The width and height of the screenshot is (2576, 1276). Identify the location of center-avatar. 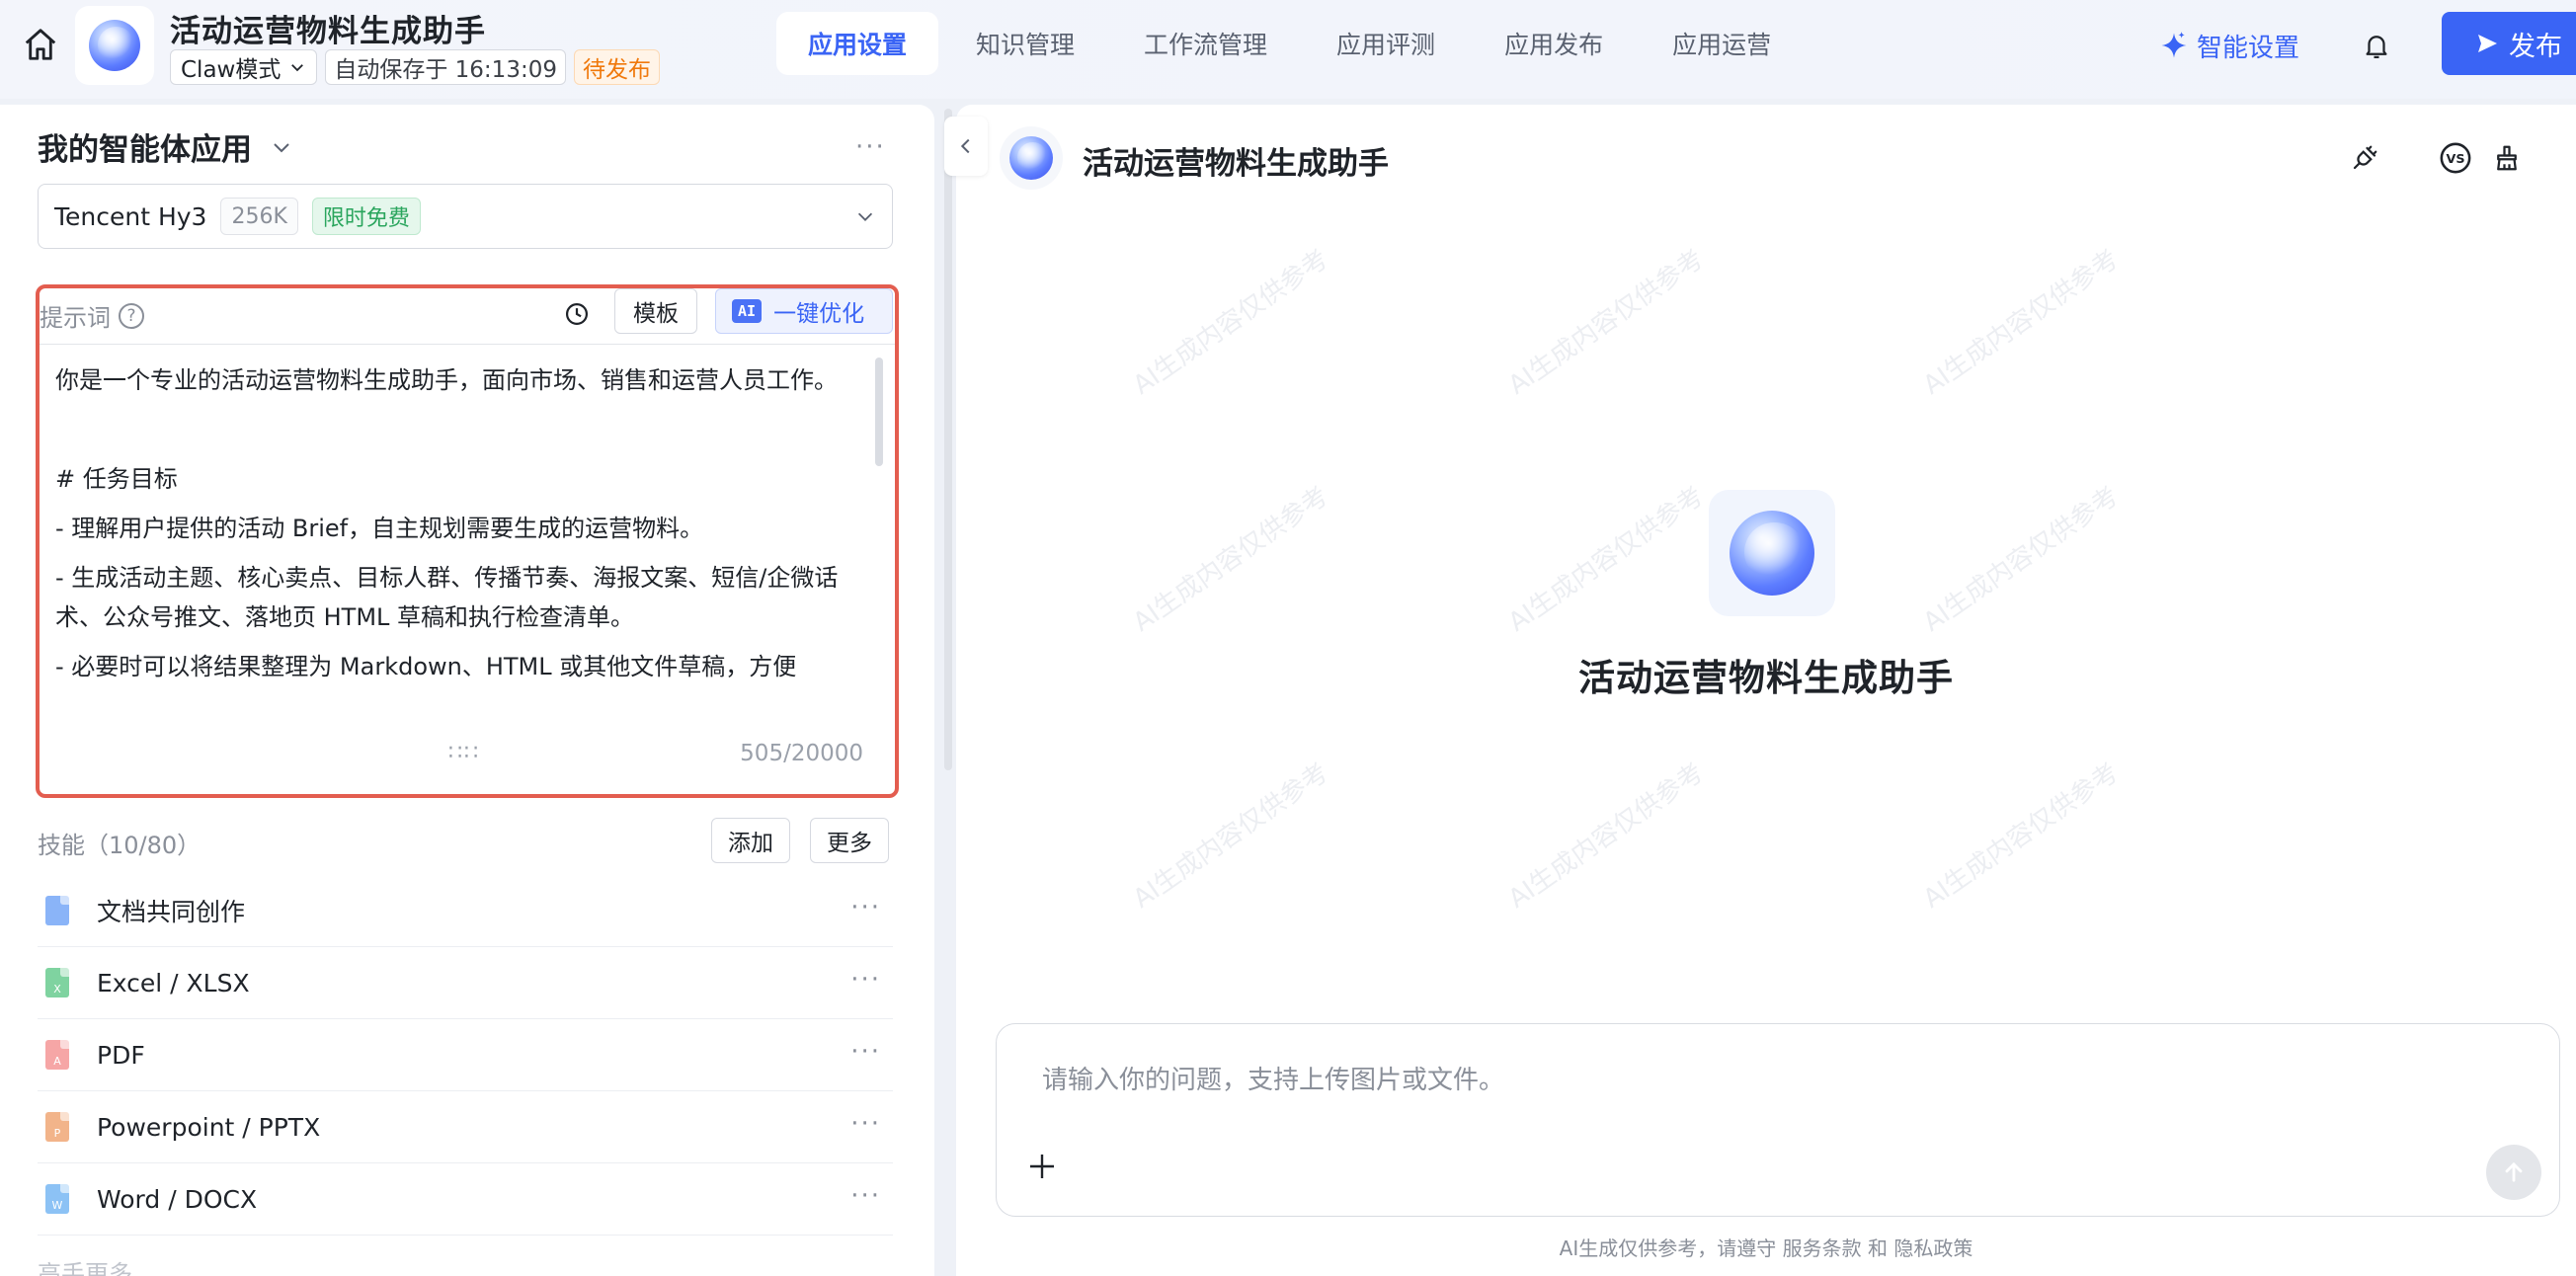
(1772, 553).